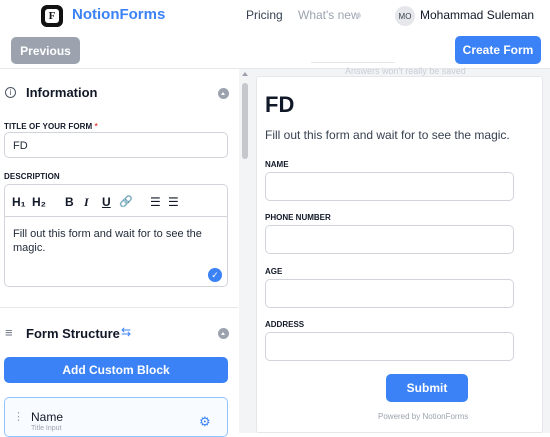  I want to click on link-icon: 🔗, so click(126, 201).